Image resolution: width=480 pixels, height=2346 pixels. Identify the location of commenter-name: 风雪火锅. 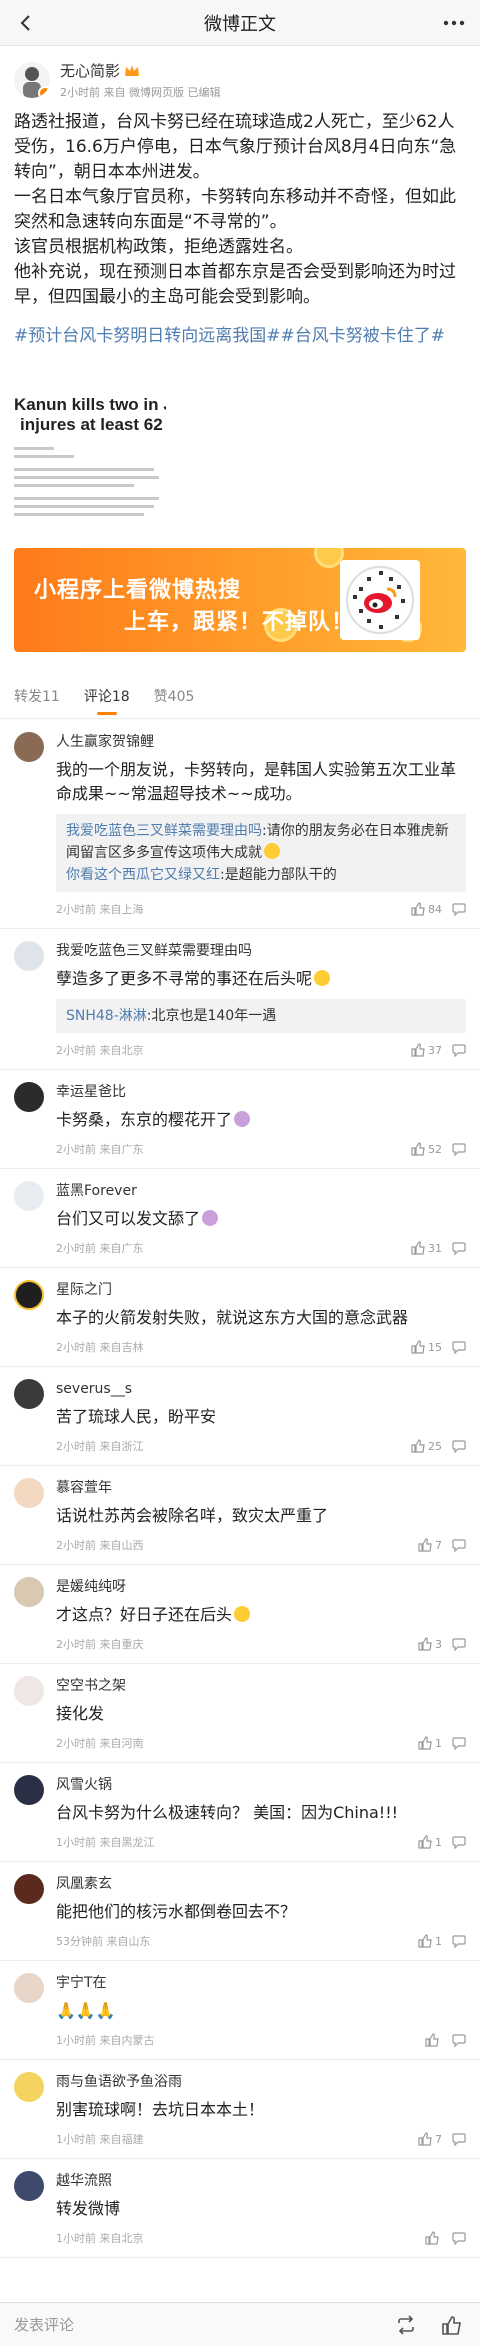
(261, 1785).